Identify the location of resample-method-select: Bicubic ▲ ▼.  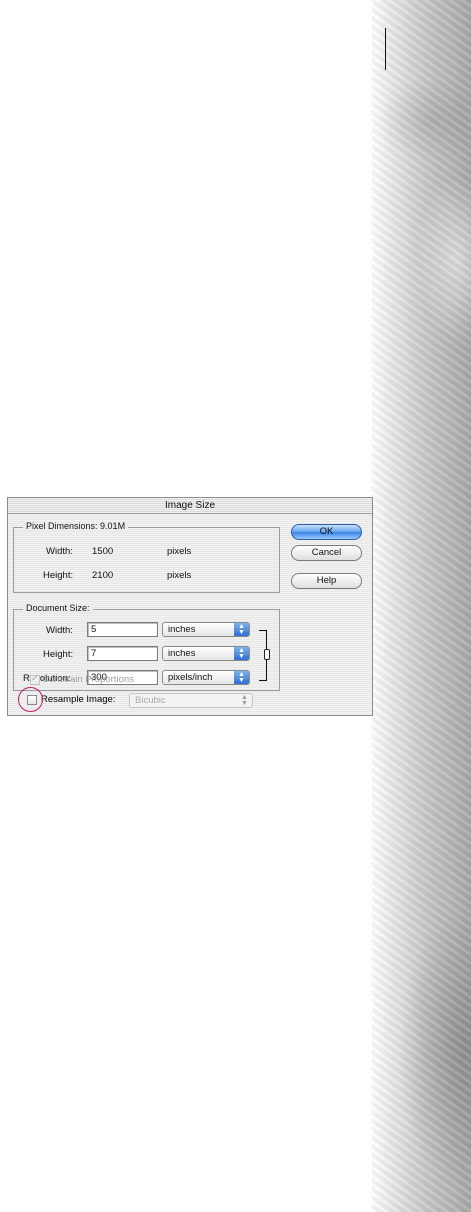
(191, 700).